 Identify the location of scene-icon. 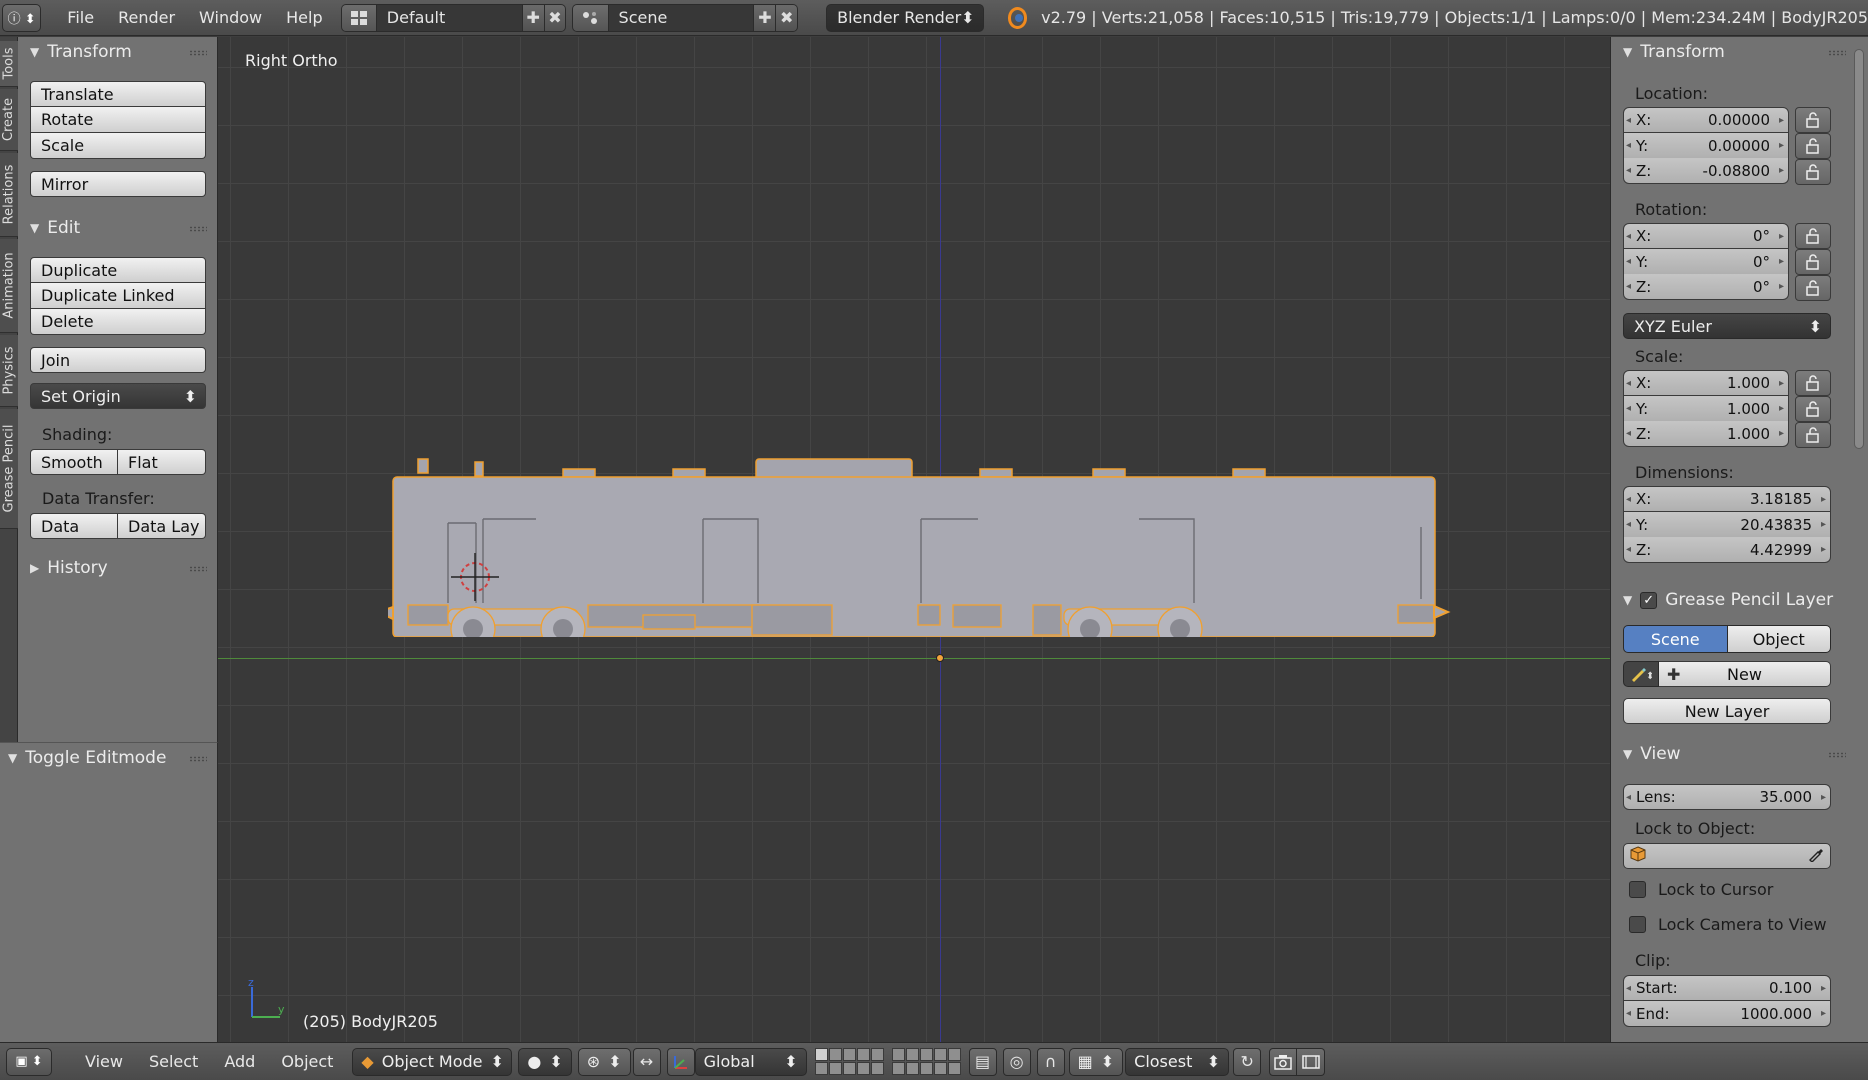
(591, 17).